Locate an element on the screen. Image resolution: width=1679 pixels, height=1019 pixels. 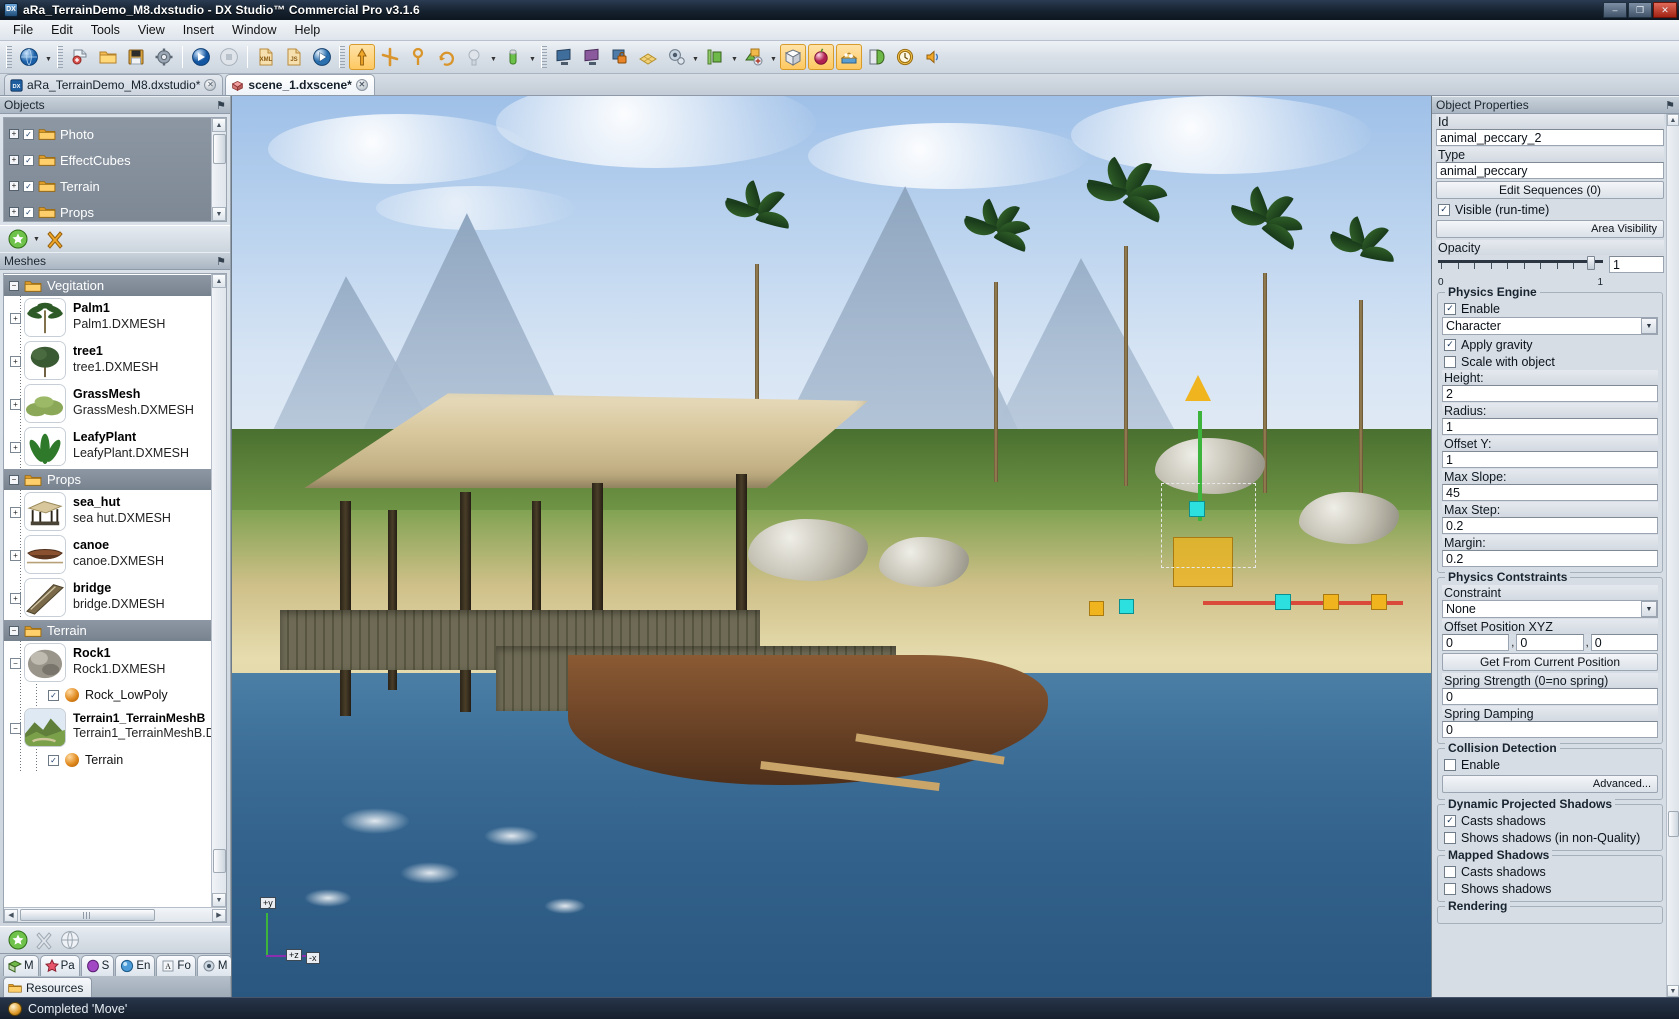
mesh-subitem-terrain: ✓ Terrain is located at coordinates (107, 760).